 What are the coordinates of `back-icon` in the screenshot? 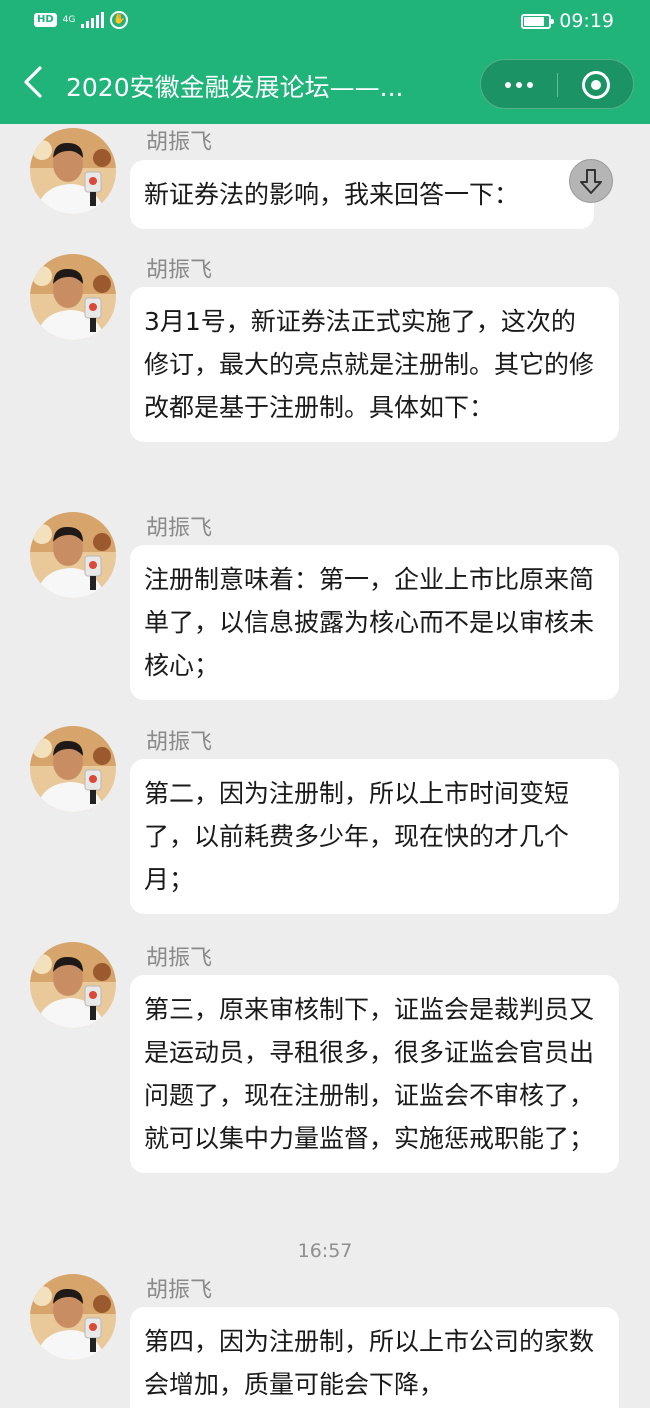 It's located at (33, 82).